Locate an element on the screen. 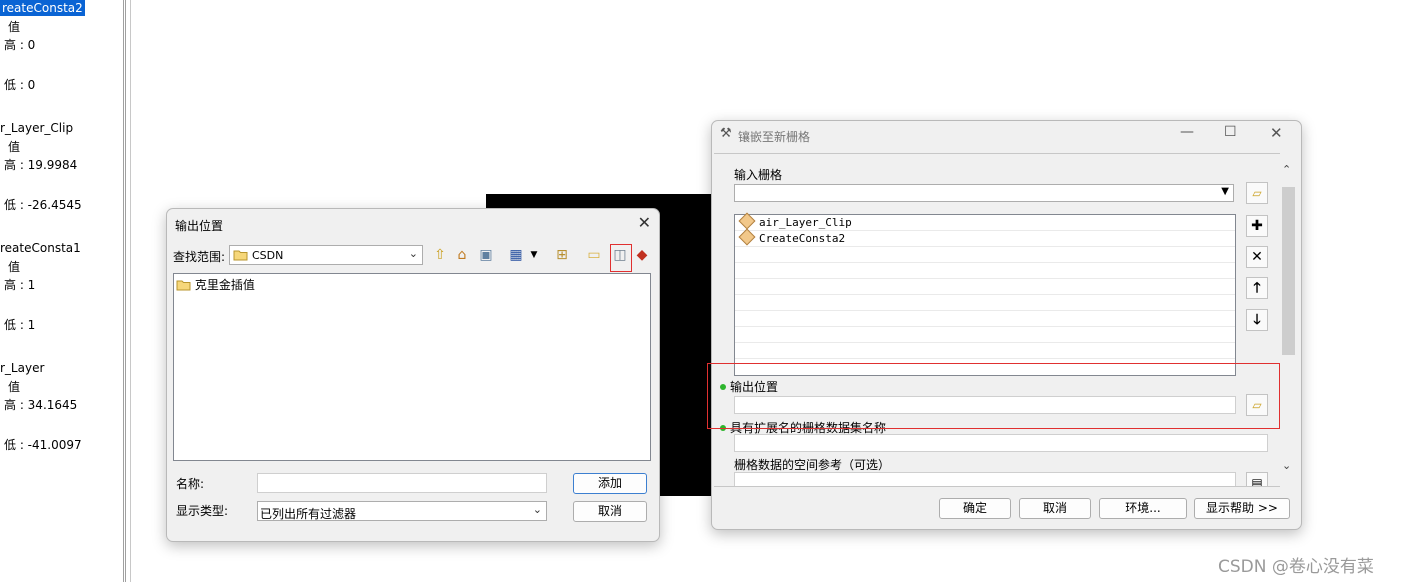 Image resolution: width=1414 pixels, height=582 pixels. look-in-label: 查找范围: is located at coordinates (199, 257).